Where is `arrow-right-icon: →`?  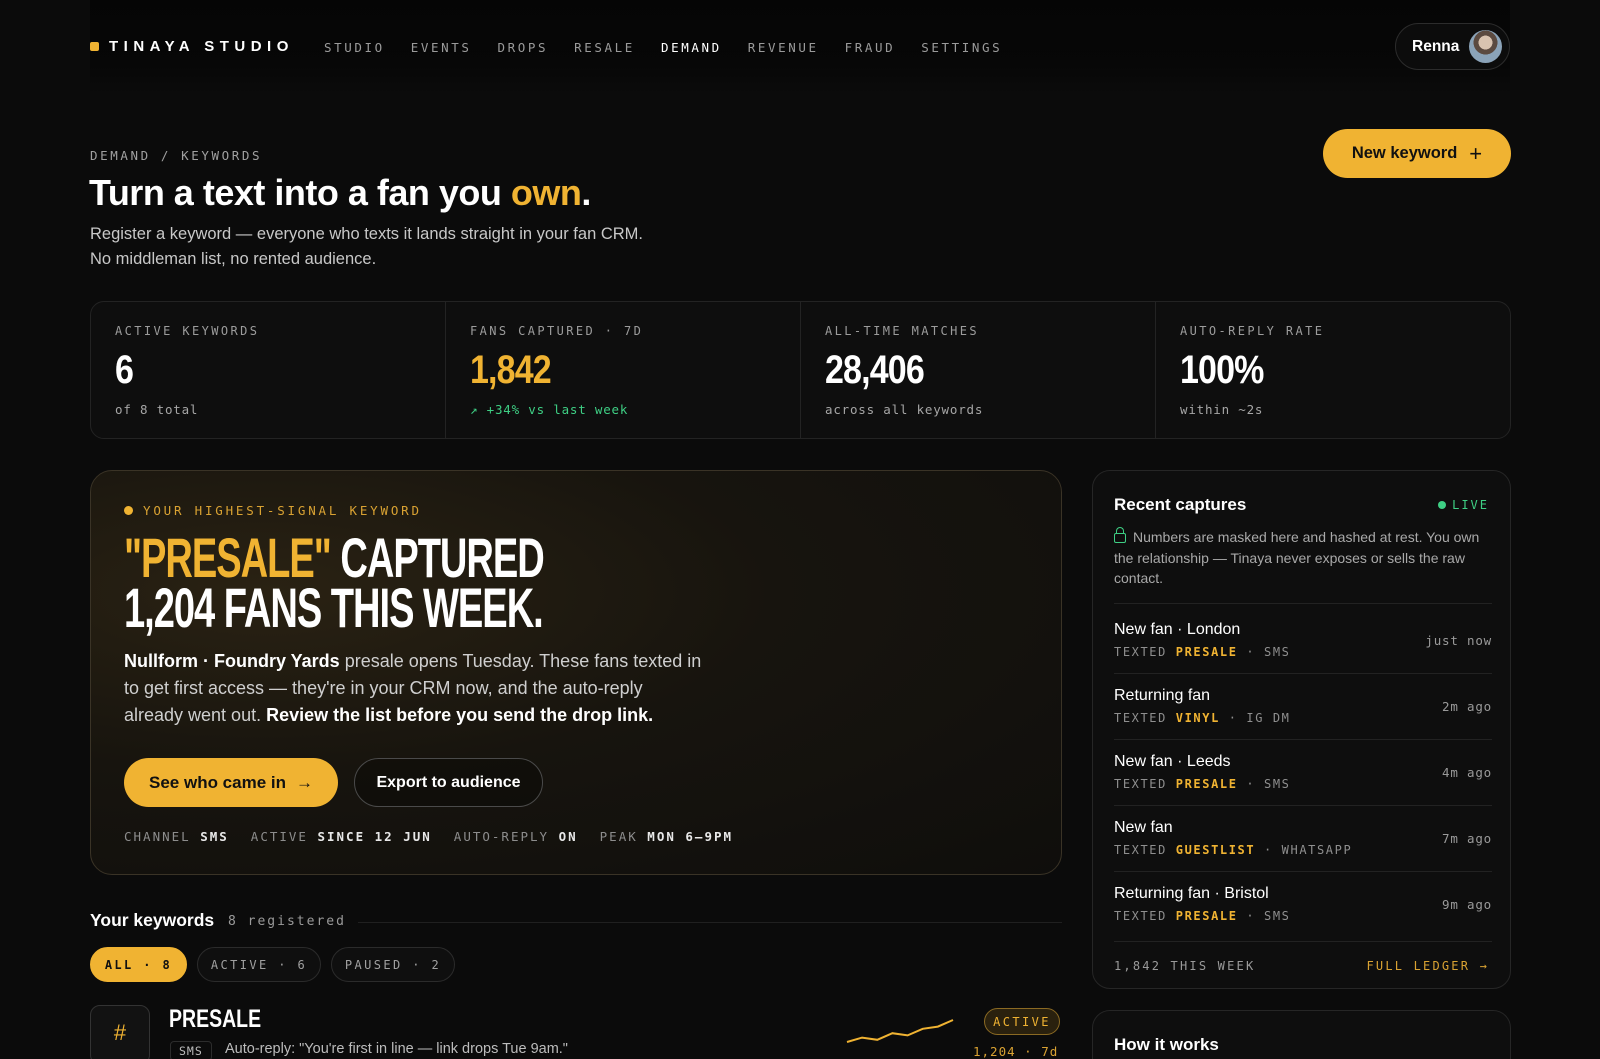
arrow-right-icon: → is located at coordinates (304, 782).